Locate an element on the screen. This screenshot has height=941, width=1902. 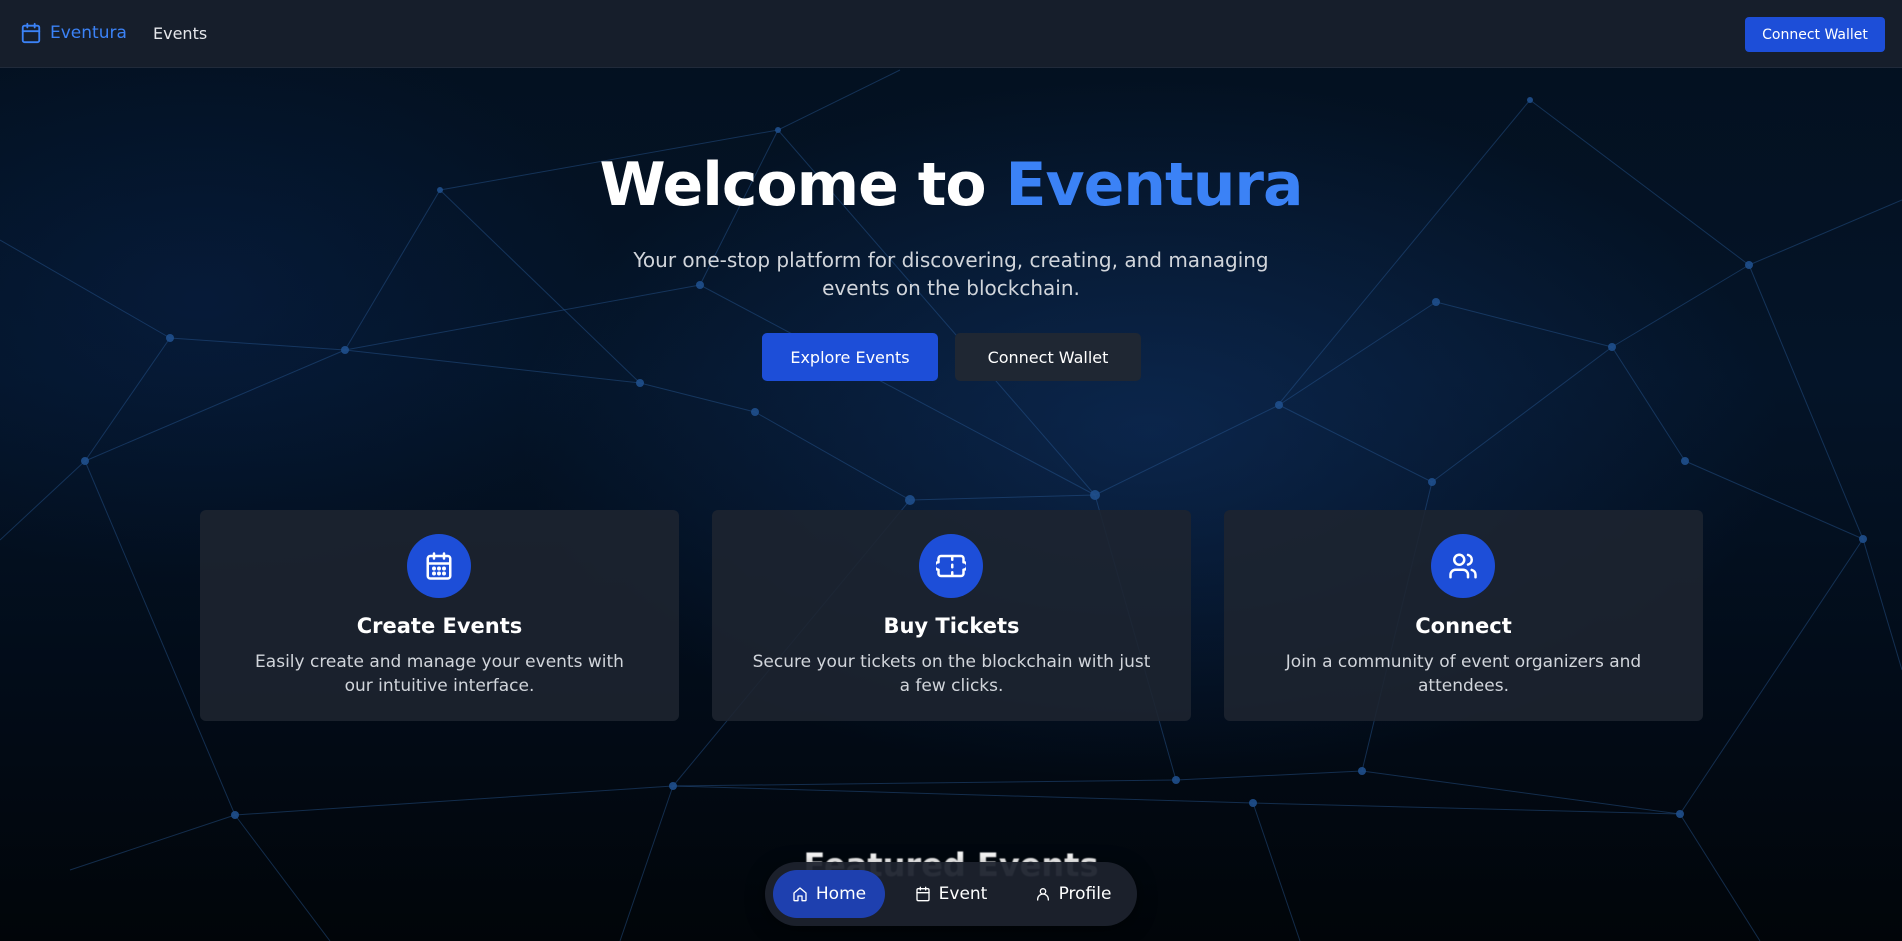
brand-link: Eventura is located at coordinates (73, 33).